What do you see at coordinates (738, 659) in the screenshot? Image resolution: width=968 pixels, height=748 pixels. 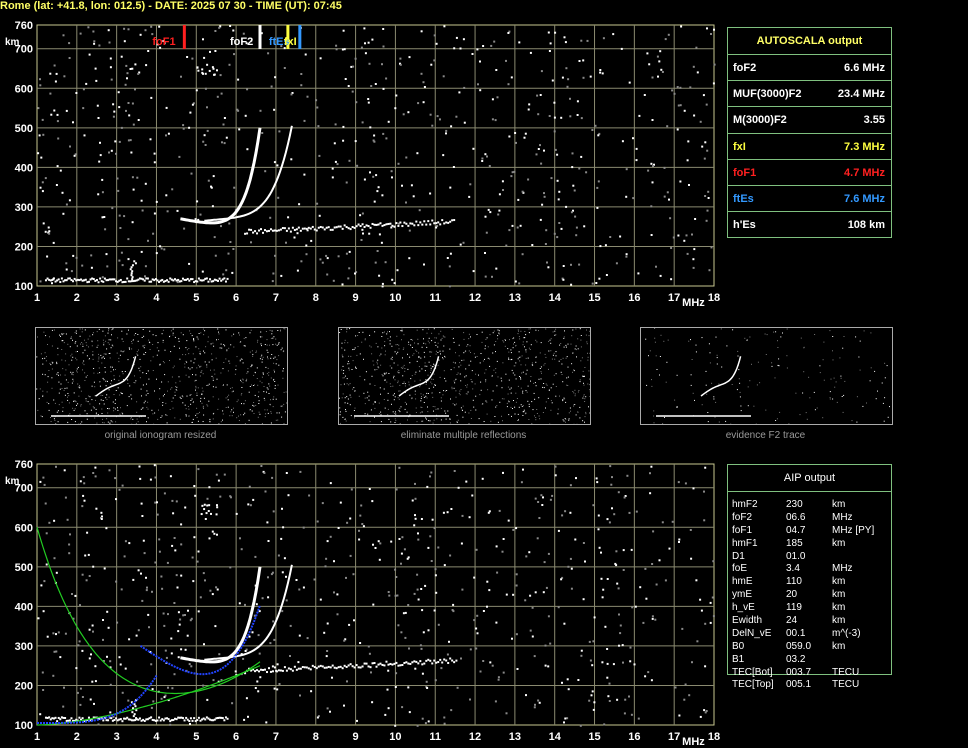 I see `aip-param-name: B1` at bounding box center [738, 659].